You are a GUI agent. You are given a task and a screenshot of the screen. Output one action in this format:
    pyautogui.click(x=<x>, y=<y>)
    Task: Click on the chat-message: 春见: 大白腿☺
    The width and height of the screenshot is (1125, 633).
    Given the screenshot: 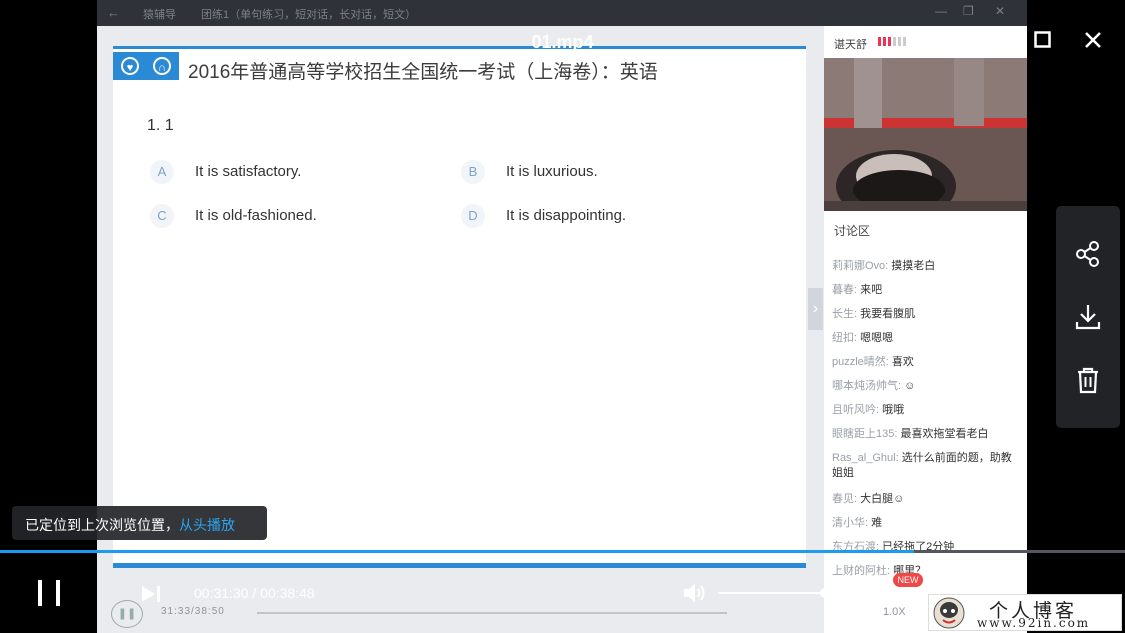 What is the action you would take?
    pyautogui.click(x=927, y=499)
    